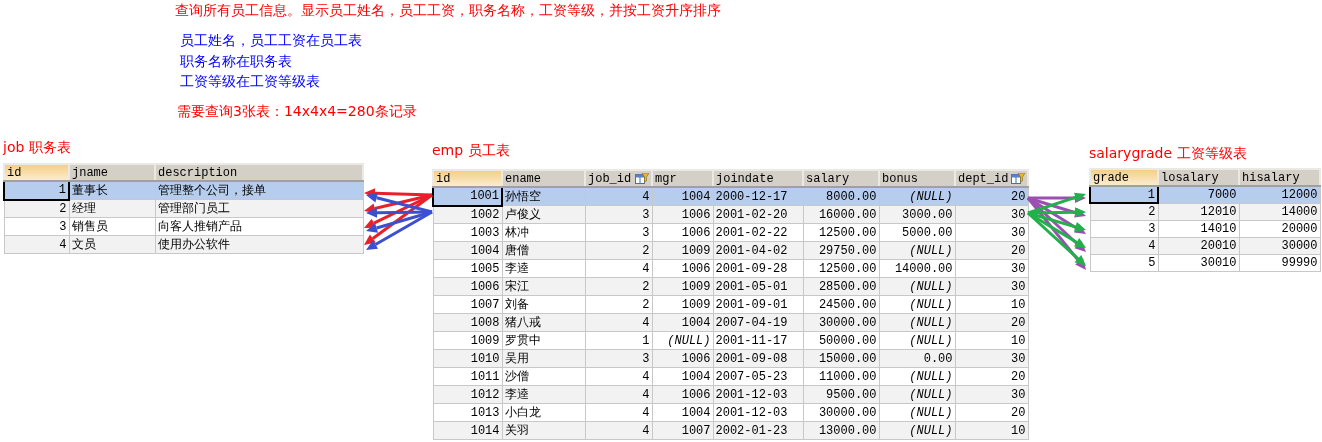 The height and width of the screenshot is (442, 1322). What do you see at coordinates (112, 172) in the screenshot?
I see `column-header: jname` at bounding box center [112, 172].